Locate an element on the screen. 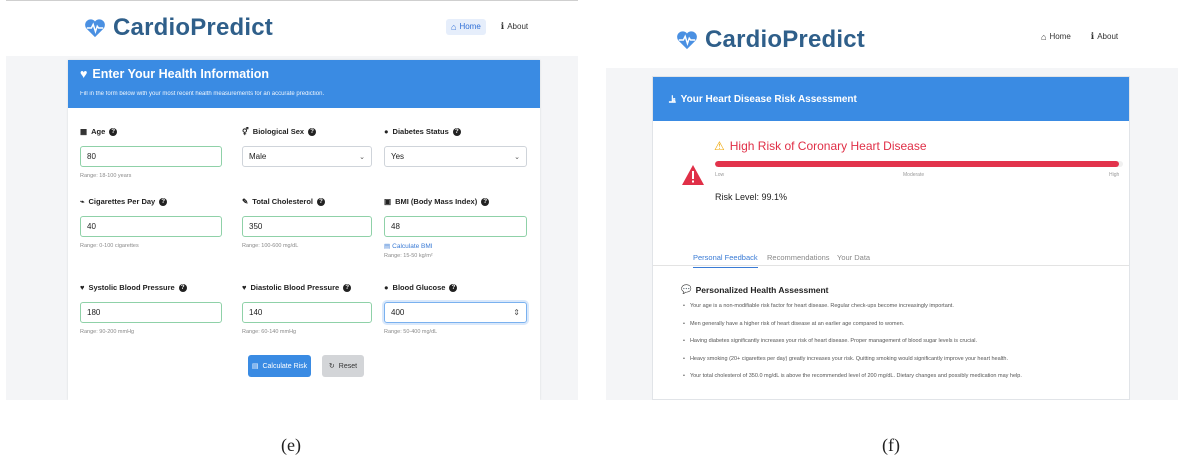  heart-icon: ♥ is located at coordinates (82, 287).